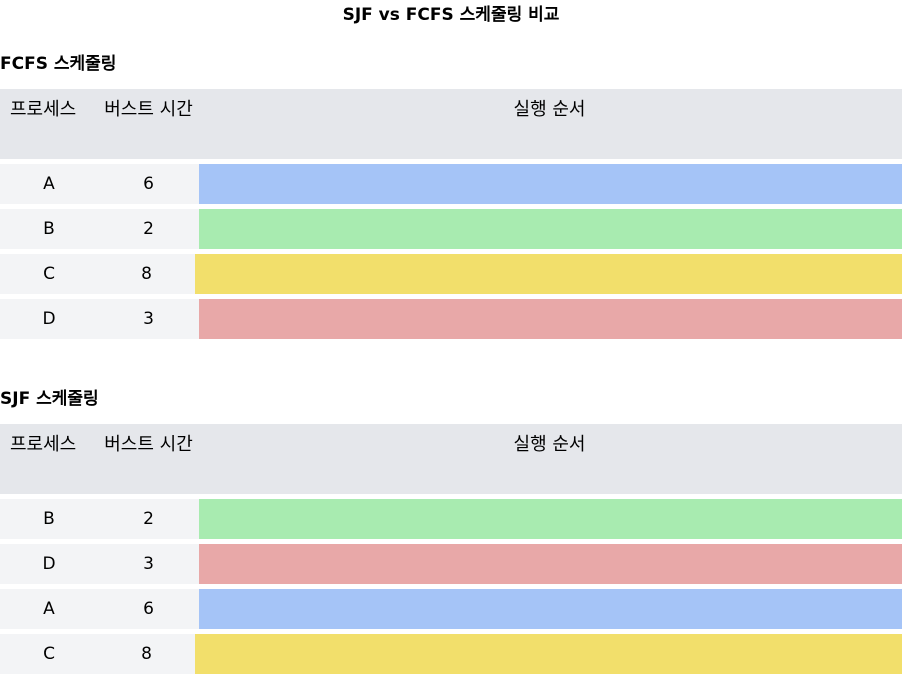 This screenshot has height=683, width=902. What do you see at coordinates (49, 399) in the screenshot?
I see `sjf-section-title: SJF 스케줄링` at bounding box center [49, 399].